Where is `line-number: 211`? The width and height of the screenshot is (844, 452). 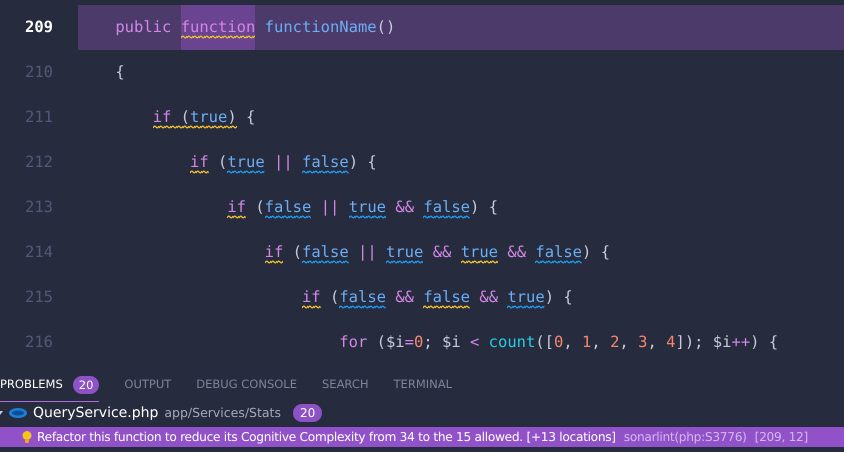 line-number: 211 is located at coordinates (38, 117).